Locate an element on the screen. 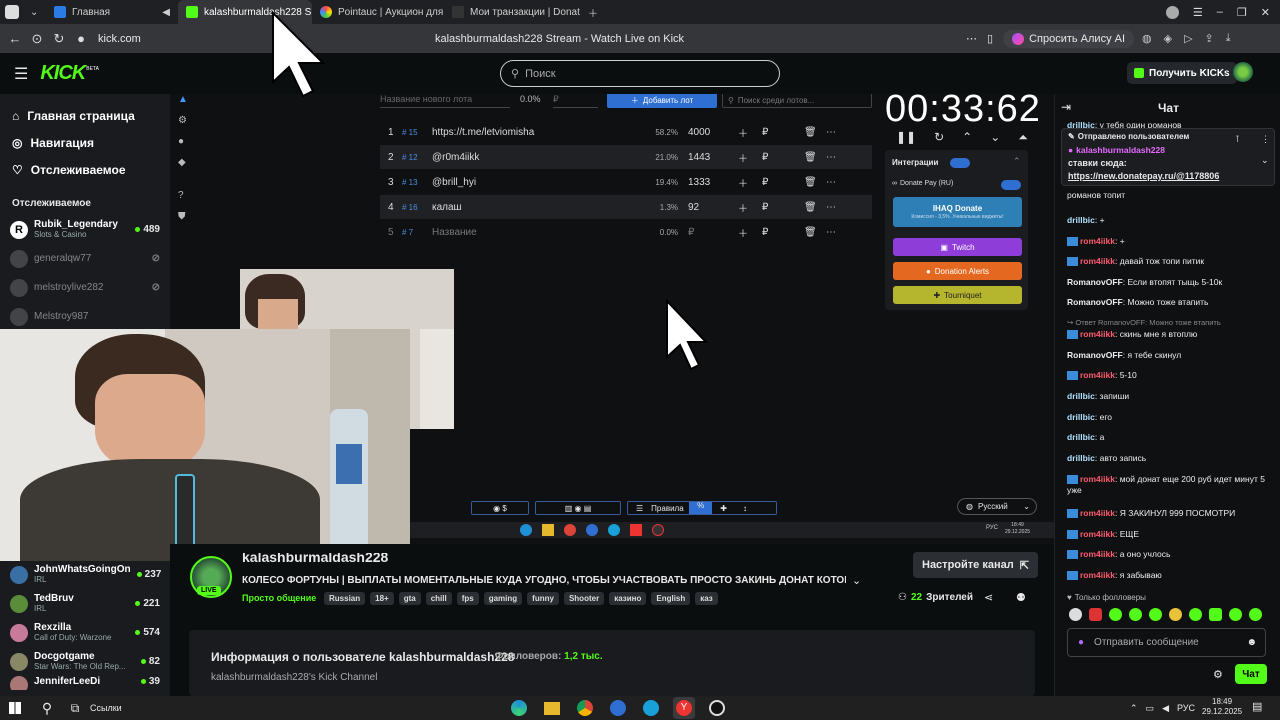 This screenshot has height=720, width=1280. tag: gta is located at coordinates (409, 598).